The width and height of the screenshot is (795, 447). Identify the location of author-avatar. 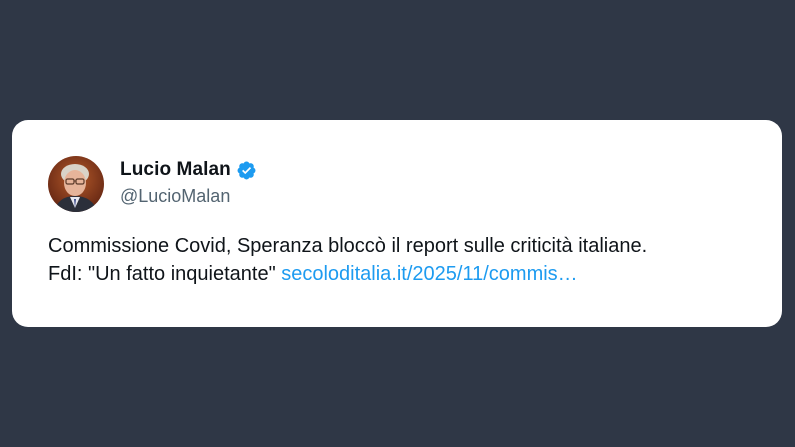
(76, 184).